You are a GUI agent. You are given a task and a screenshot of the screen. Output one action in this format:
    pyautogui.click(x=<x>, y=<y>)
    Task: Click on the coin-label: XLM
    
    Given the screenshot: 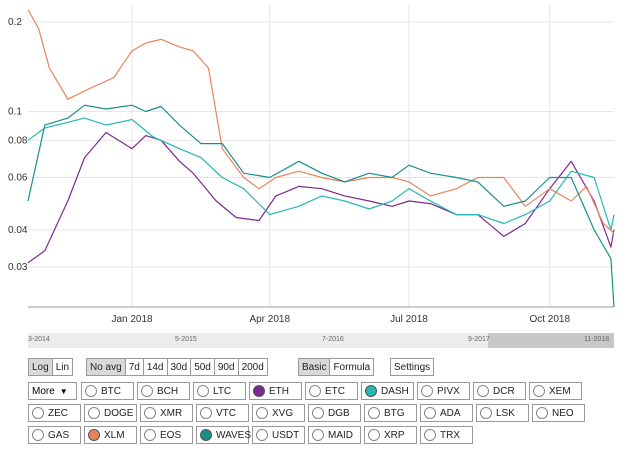 What is the action you would take?
    pyautogui.click(x=114, y=435)
    